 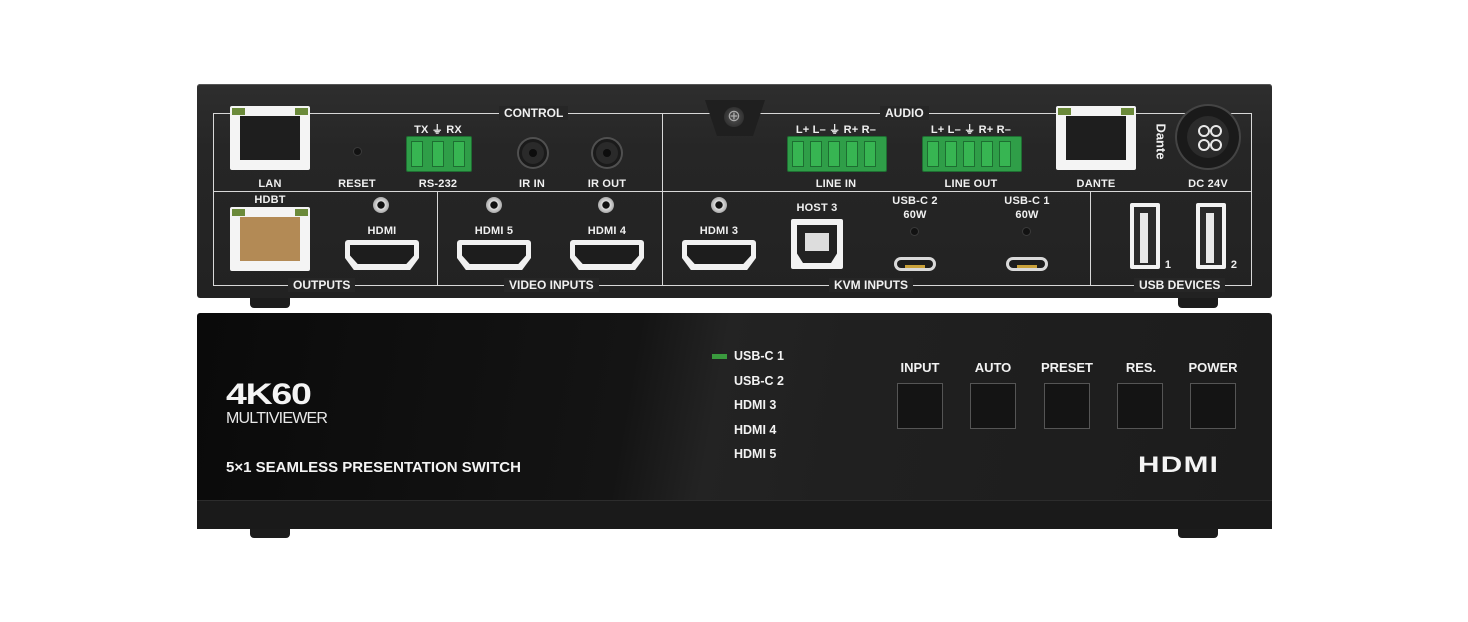 I want to click on hdmi4-screw, so click(x=606, y=205).